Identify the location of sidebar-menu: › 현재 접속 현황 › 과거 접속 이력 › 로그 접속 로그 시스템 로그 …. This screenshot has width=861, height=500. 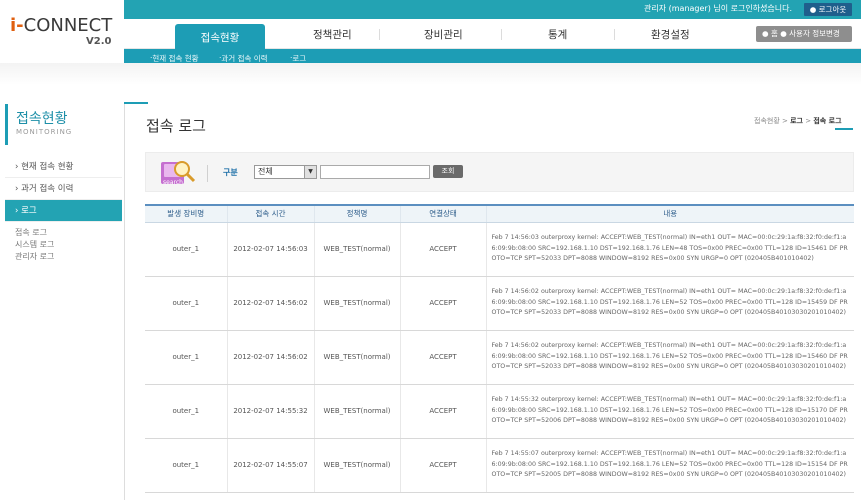
(63, 209).